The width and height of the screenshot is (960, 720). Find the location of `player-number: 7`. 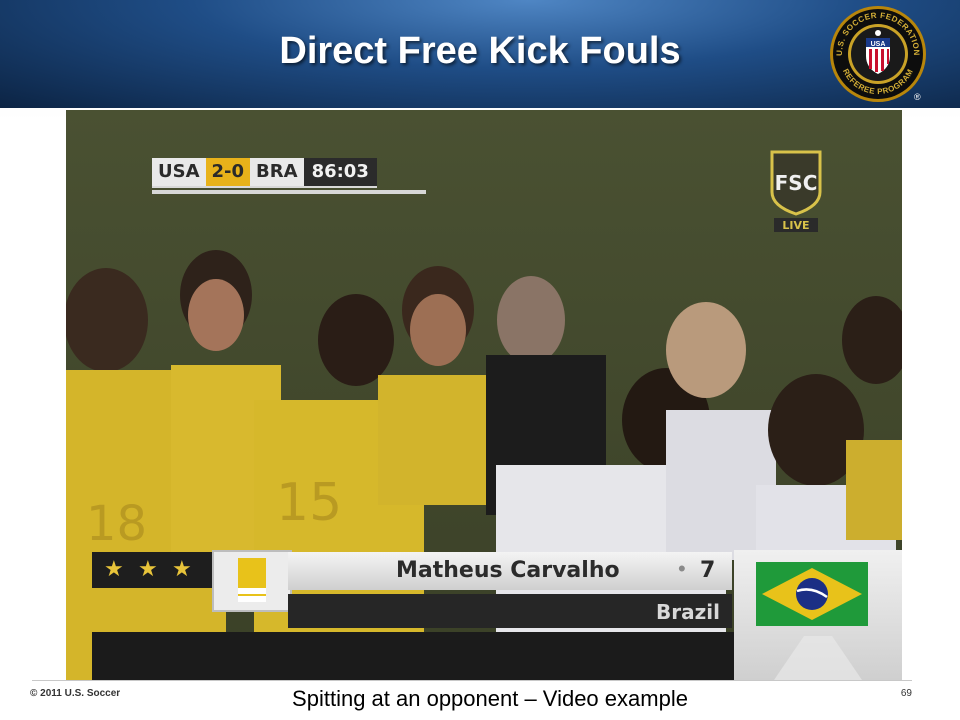

player-number: 7 is located at coordinates (708, 570).